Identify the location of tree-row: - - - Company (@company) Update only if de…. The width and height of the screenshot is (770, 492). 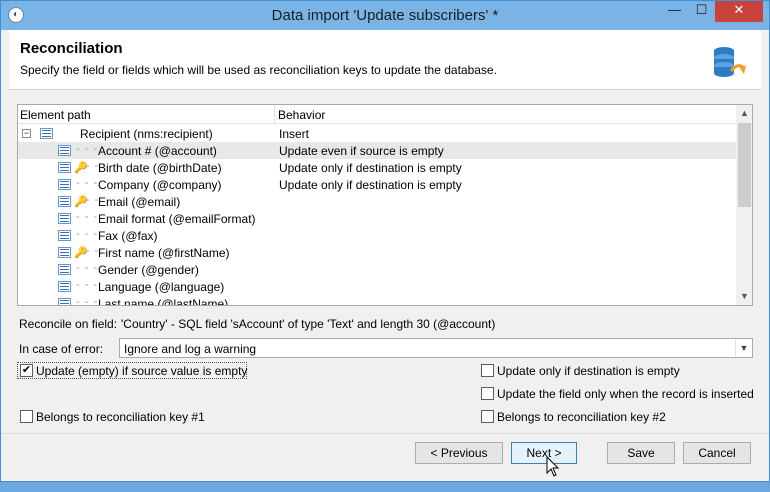
(377, 184).